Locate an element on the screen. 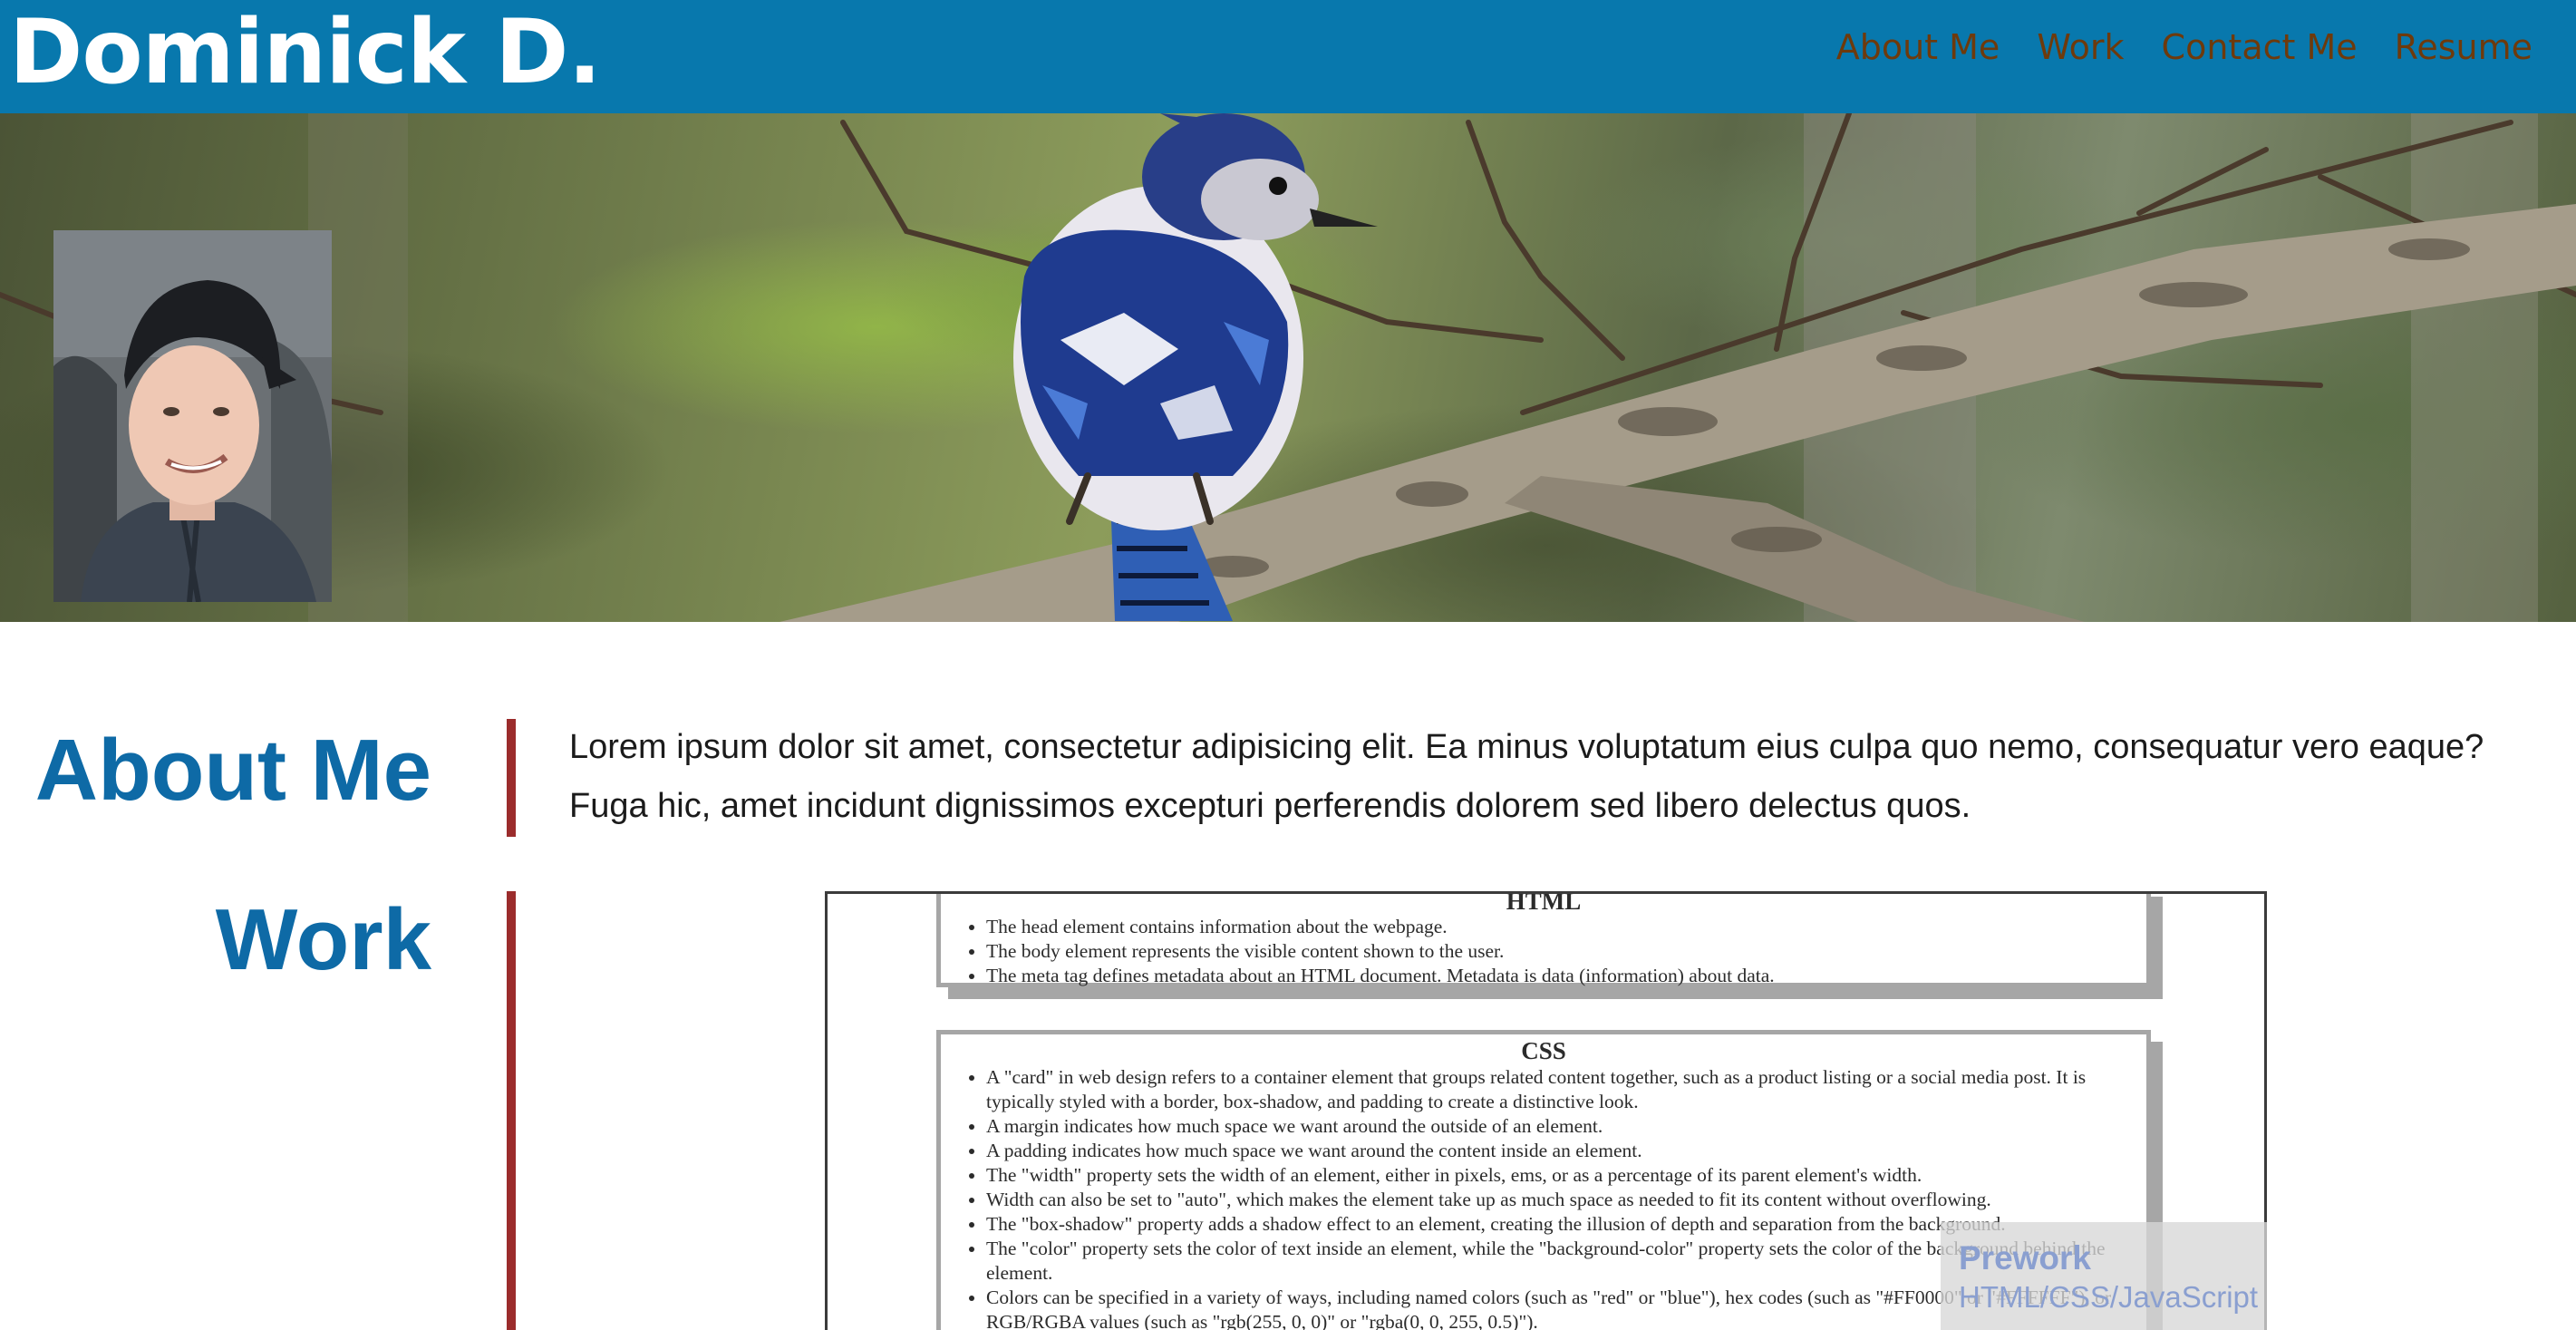 This screenshot has height=1330, width=2576. work-divider is located at coordinates (511, 1110).